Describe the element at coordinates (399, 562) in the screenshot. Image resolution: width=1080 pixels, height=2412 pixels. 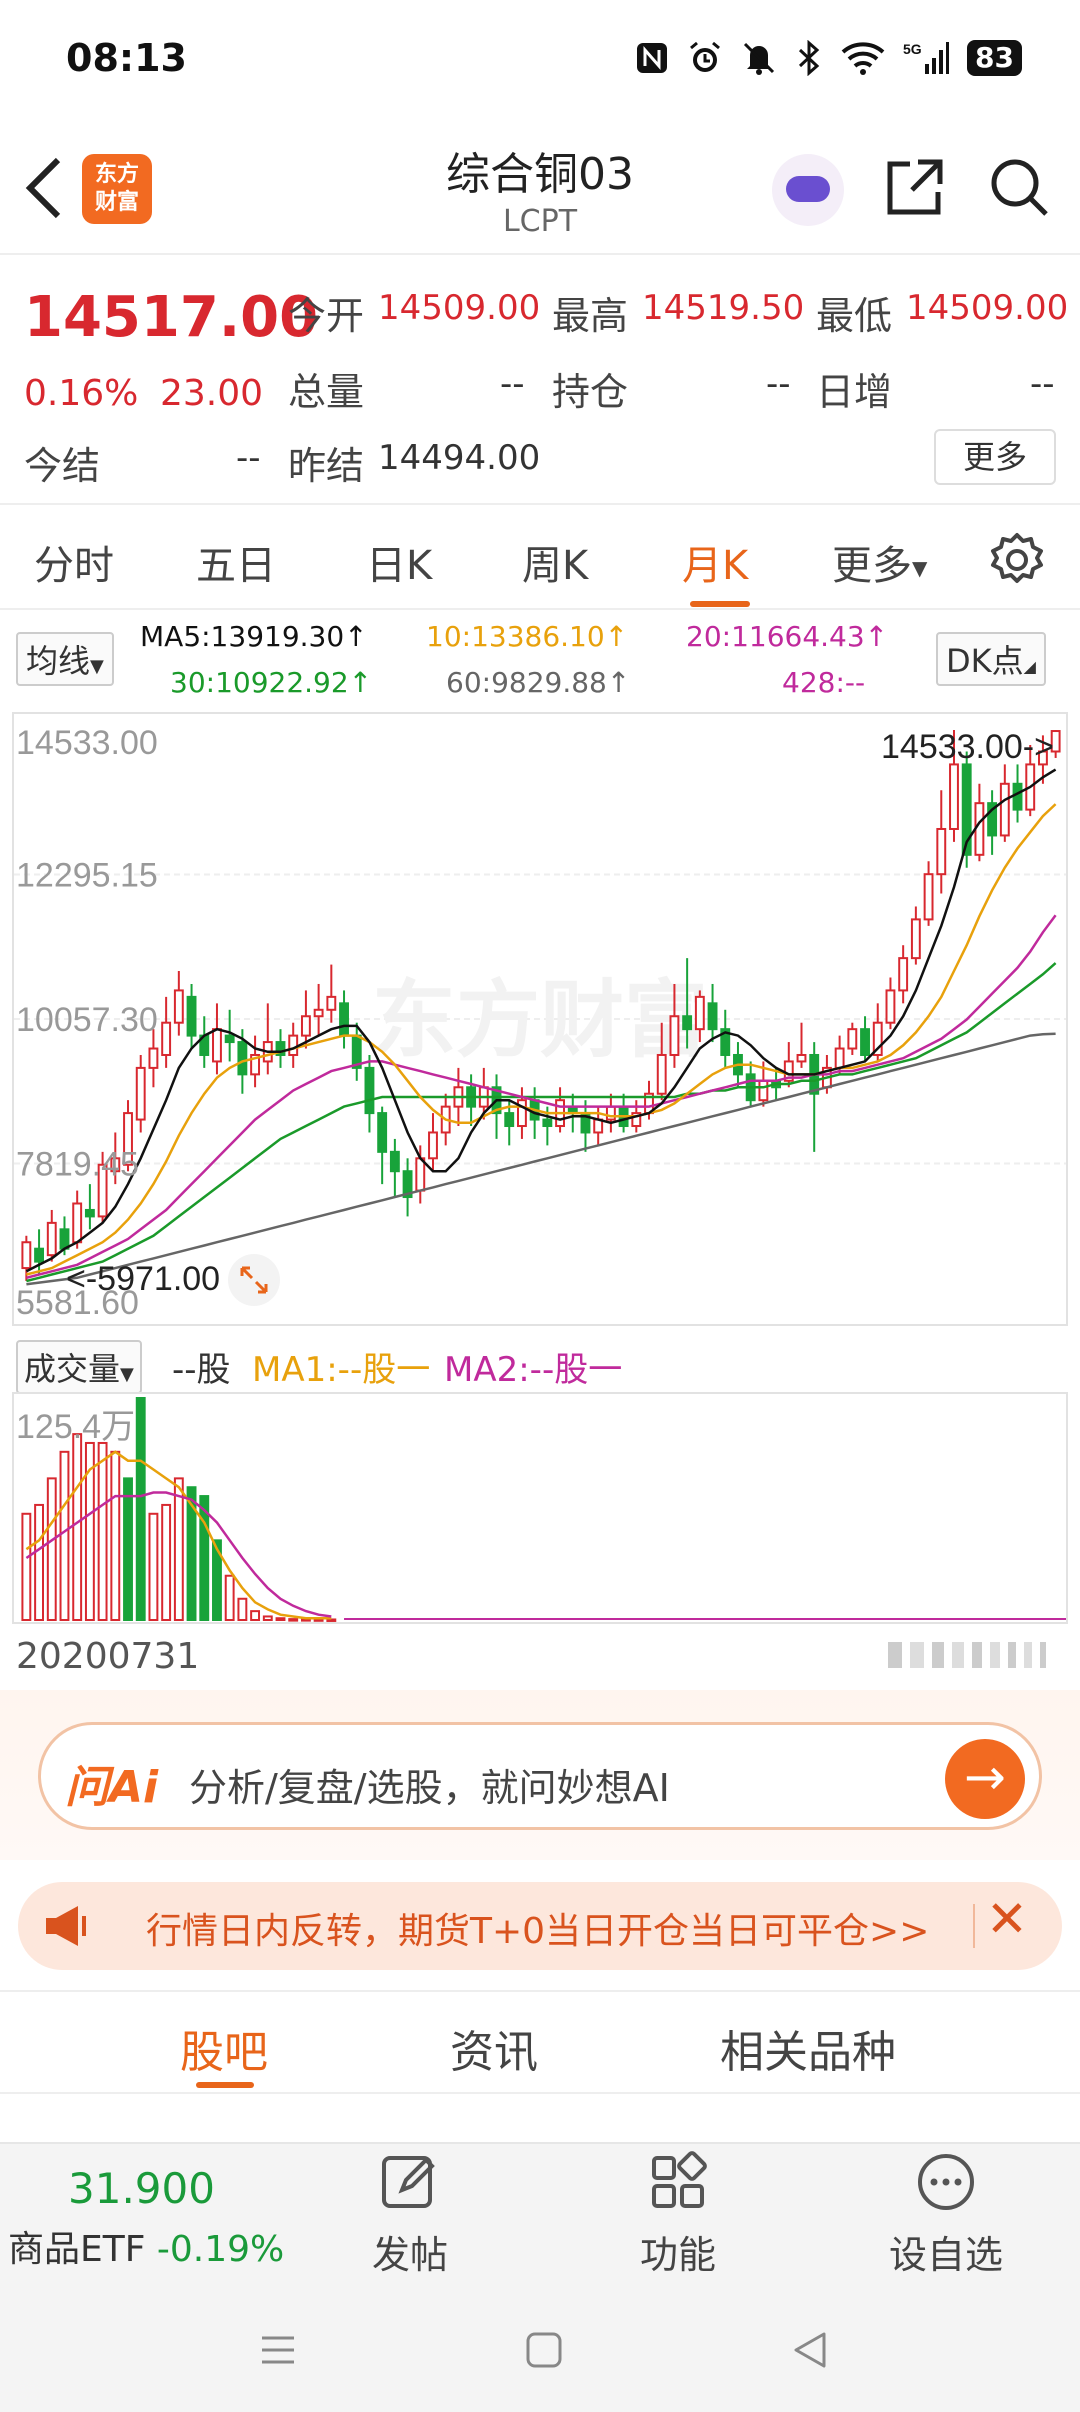
I see `tab-daily-k: 日K` at that location.